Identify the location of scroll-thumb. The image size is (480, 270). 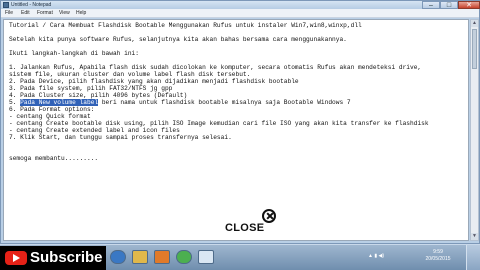
(474, 49).